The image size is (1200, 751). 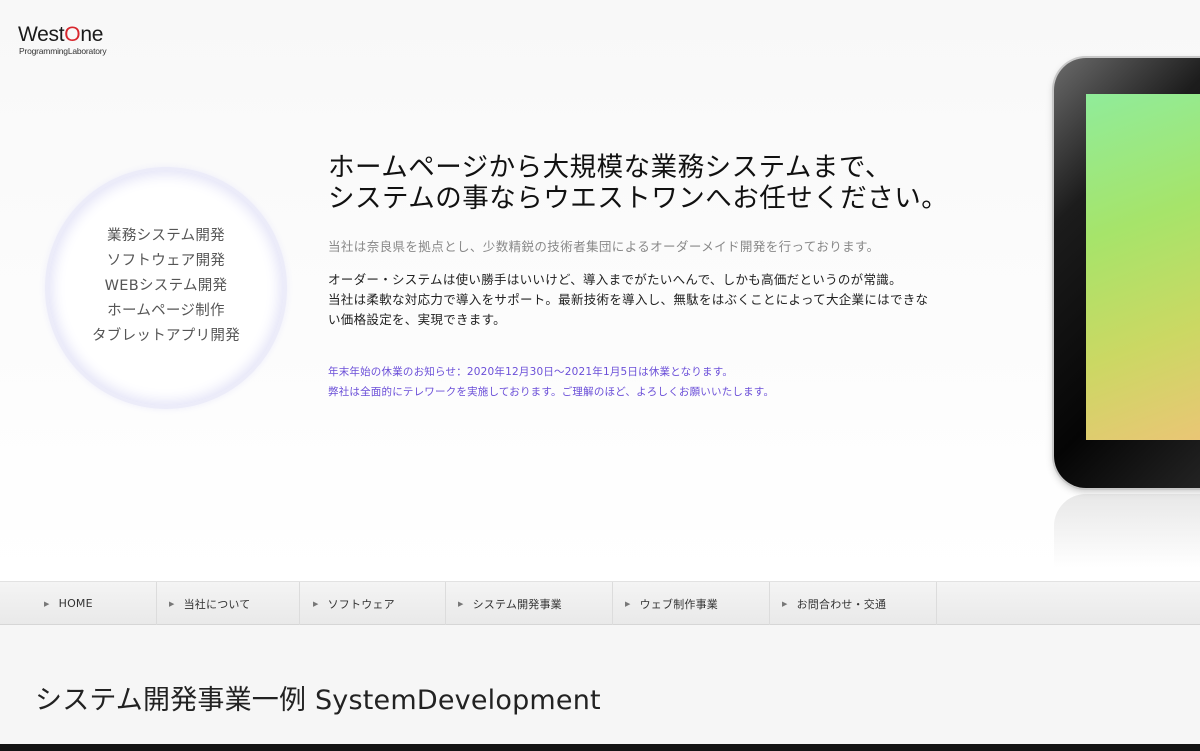 What do you see at coordinates (72, 34) in the screenshot?
I see `logo-accent-letter: O` at bounding box center [72, 34].